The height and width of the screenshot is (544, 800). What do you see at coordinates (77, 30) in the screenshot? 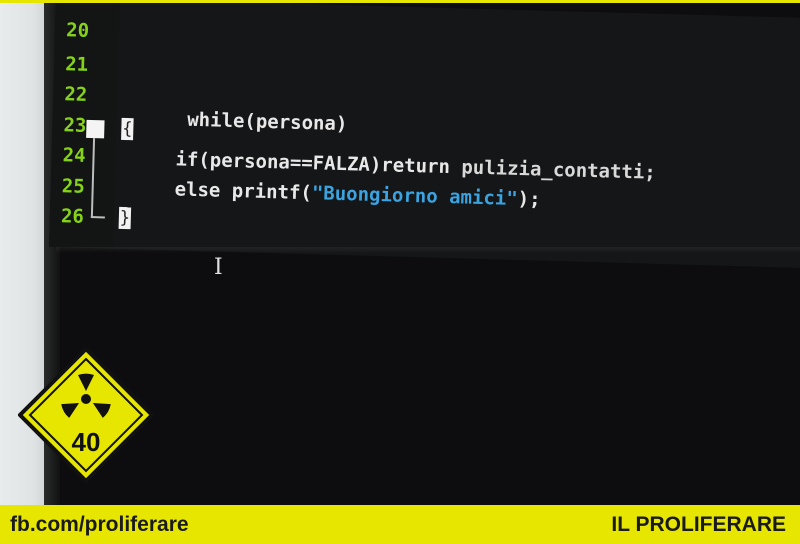
I see `line-number: 20` at bounding box center [77, 30].